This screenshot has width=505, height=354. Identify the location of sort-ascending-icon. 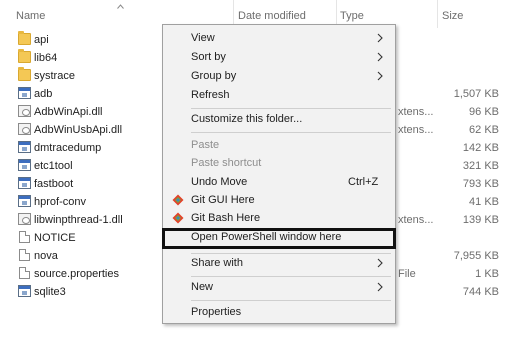
(120, 6).